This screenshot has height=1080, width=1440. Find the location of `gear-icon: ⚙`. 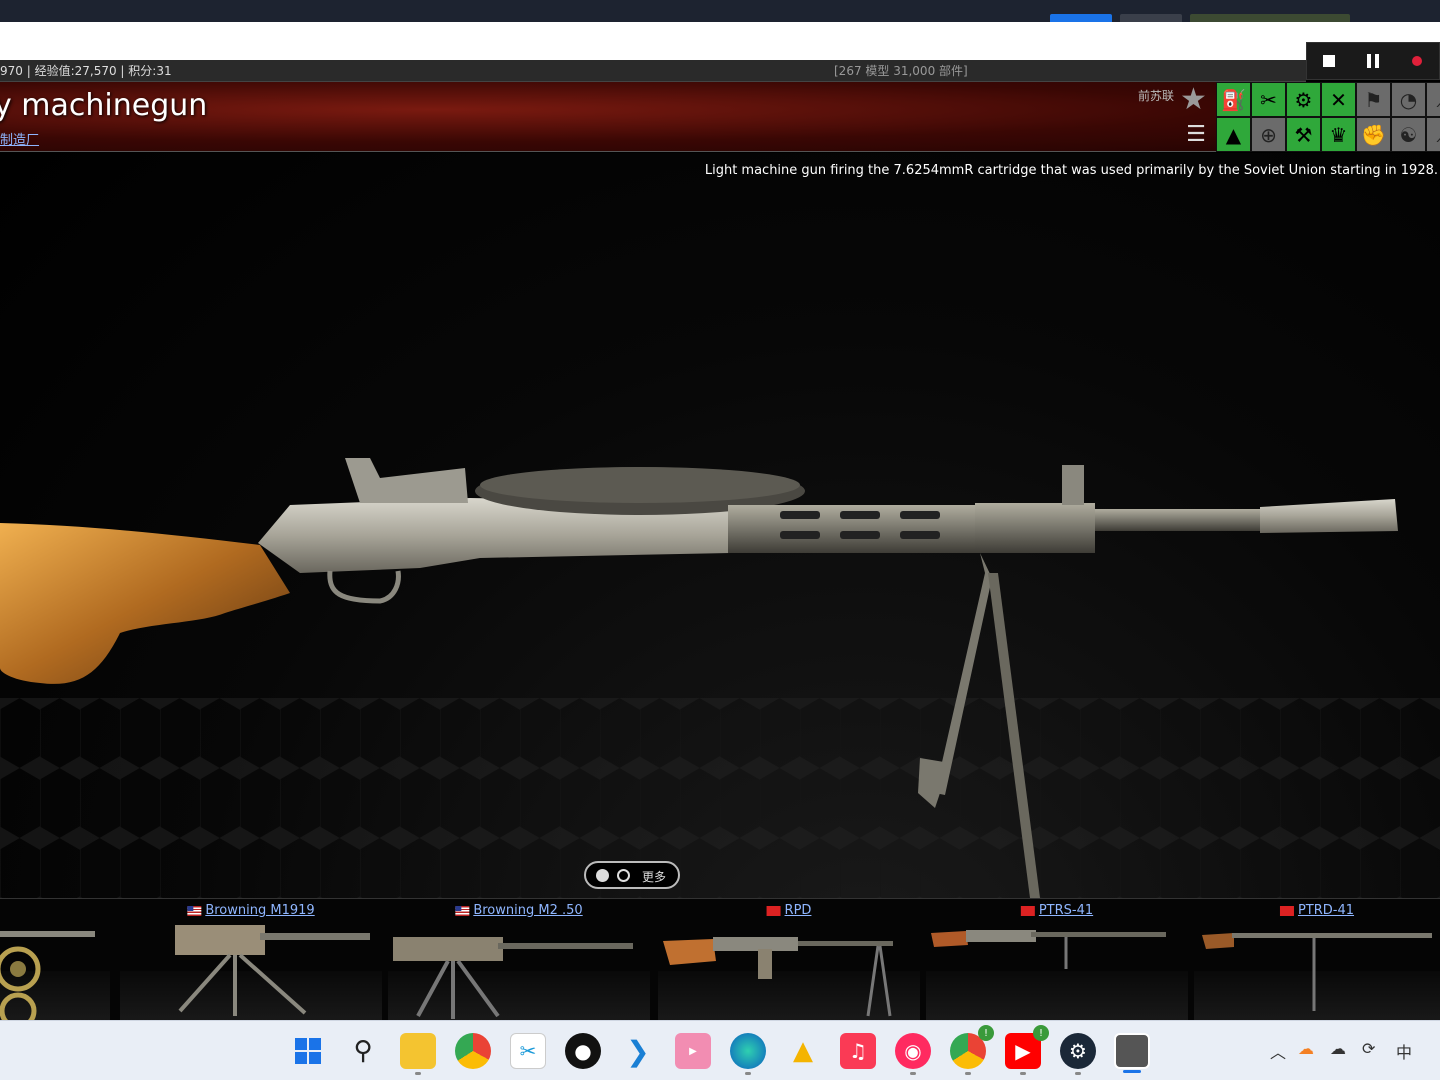

gear-icon: ⚙ is located at coordinates (1303, 99).